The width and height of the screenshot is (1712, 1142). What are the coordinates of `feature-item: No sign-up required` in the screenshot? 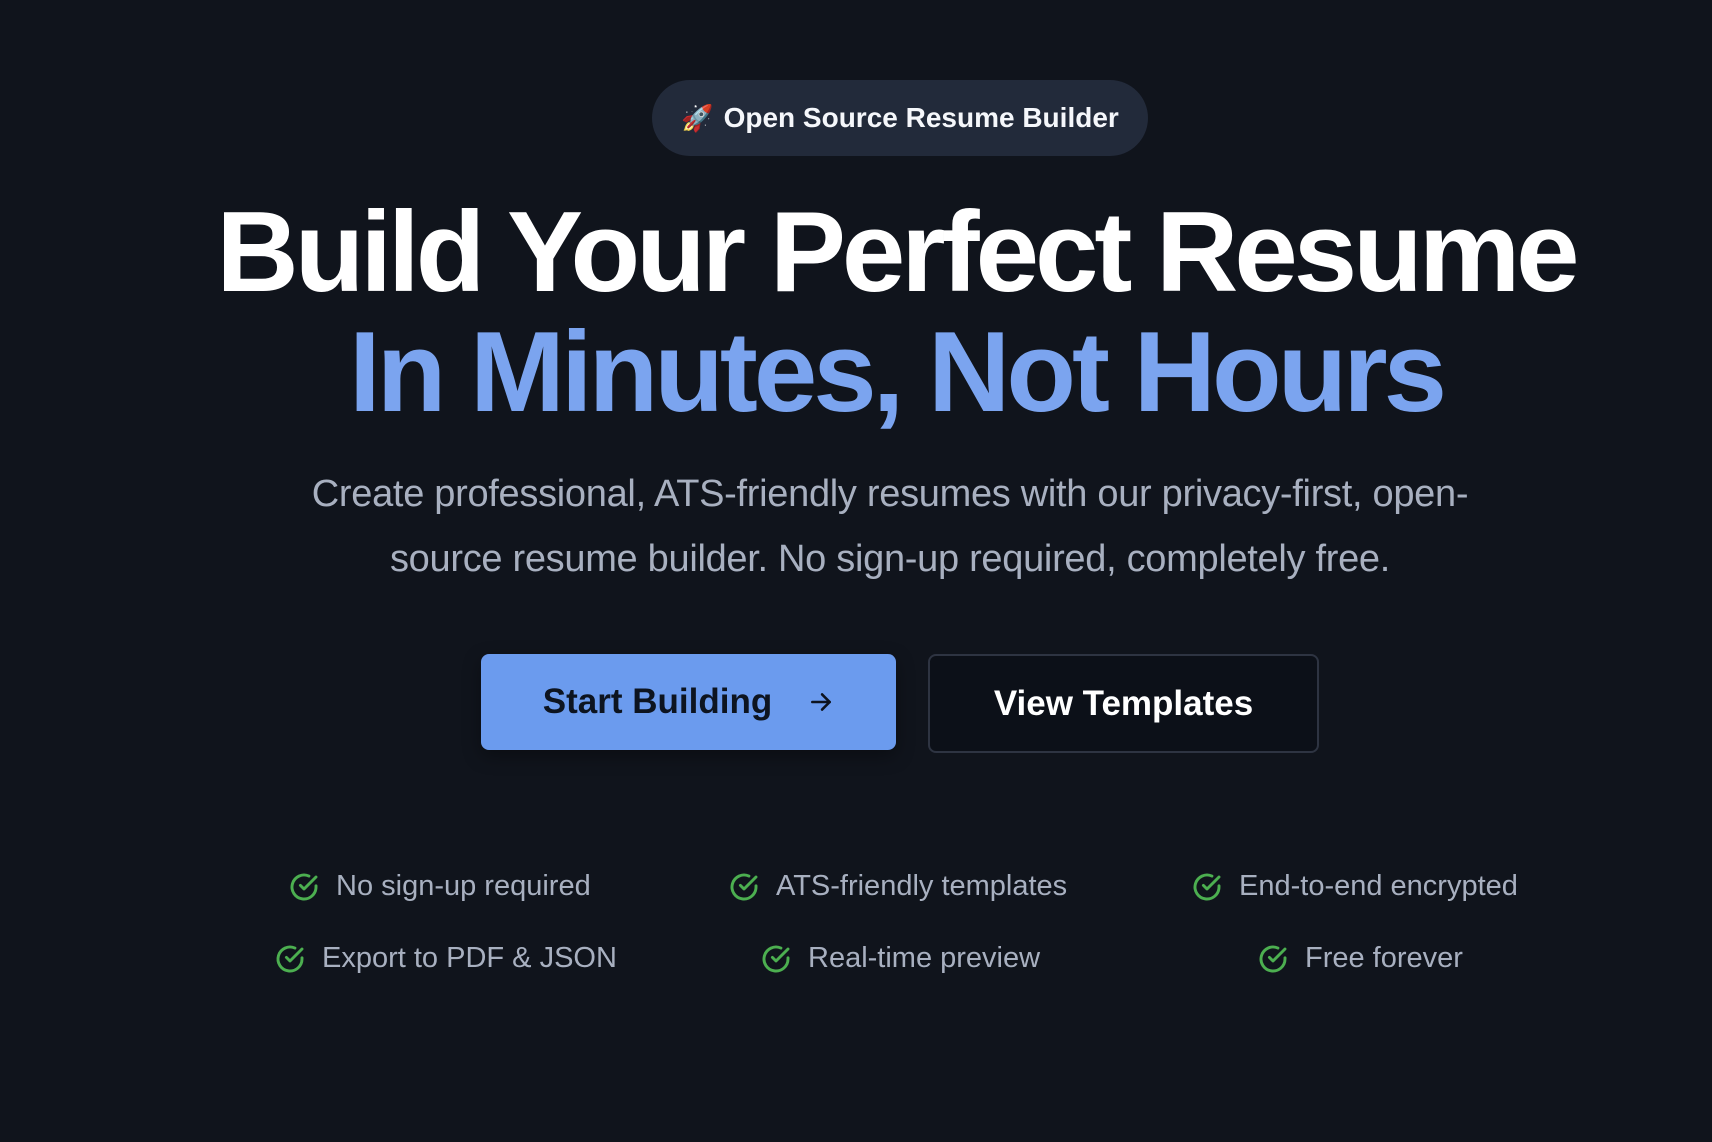 It's located at (439, 886).